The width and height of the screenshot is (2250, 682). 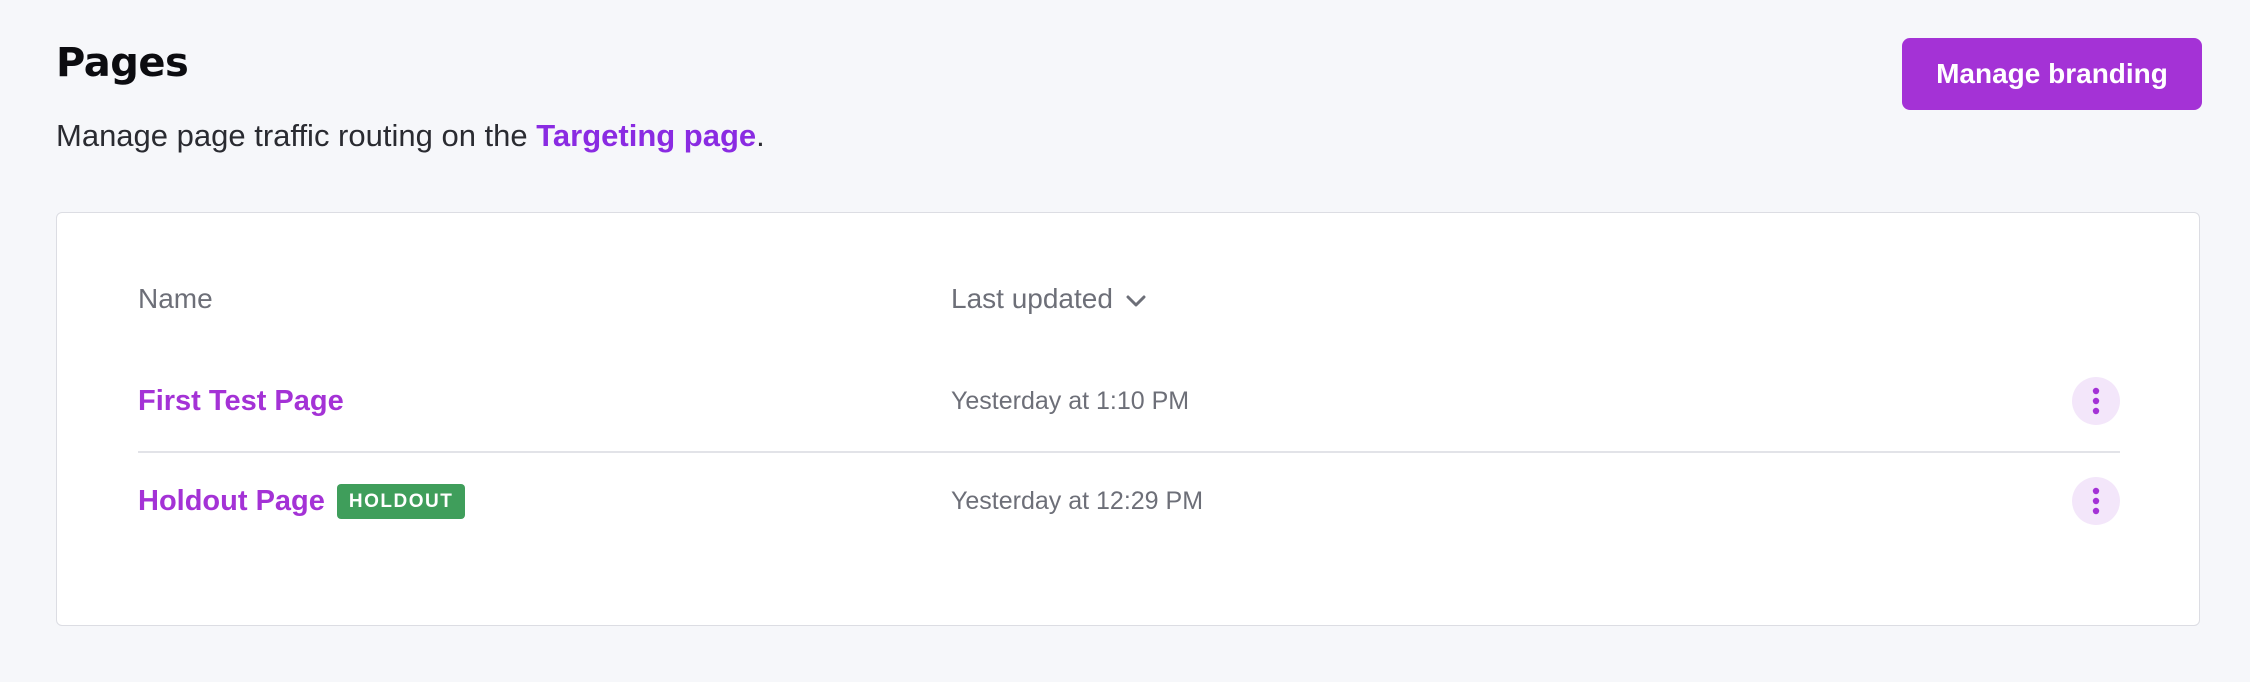 I want to click on holdout-badge: HOLDOUT, so click(x=401, y=501).